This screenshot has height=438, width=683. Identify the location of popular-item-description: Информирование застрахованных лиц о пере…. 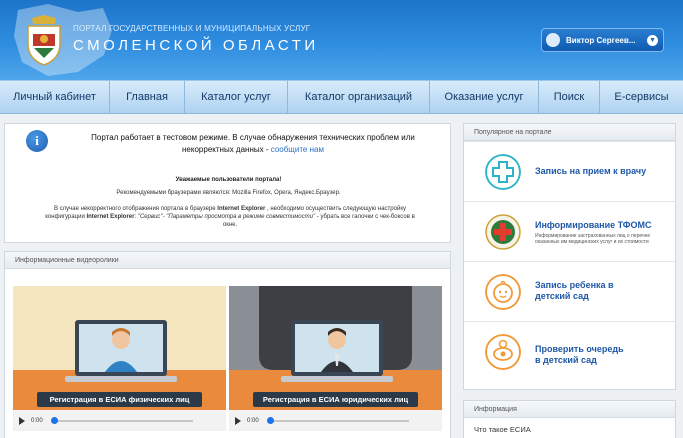
(593, 239).